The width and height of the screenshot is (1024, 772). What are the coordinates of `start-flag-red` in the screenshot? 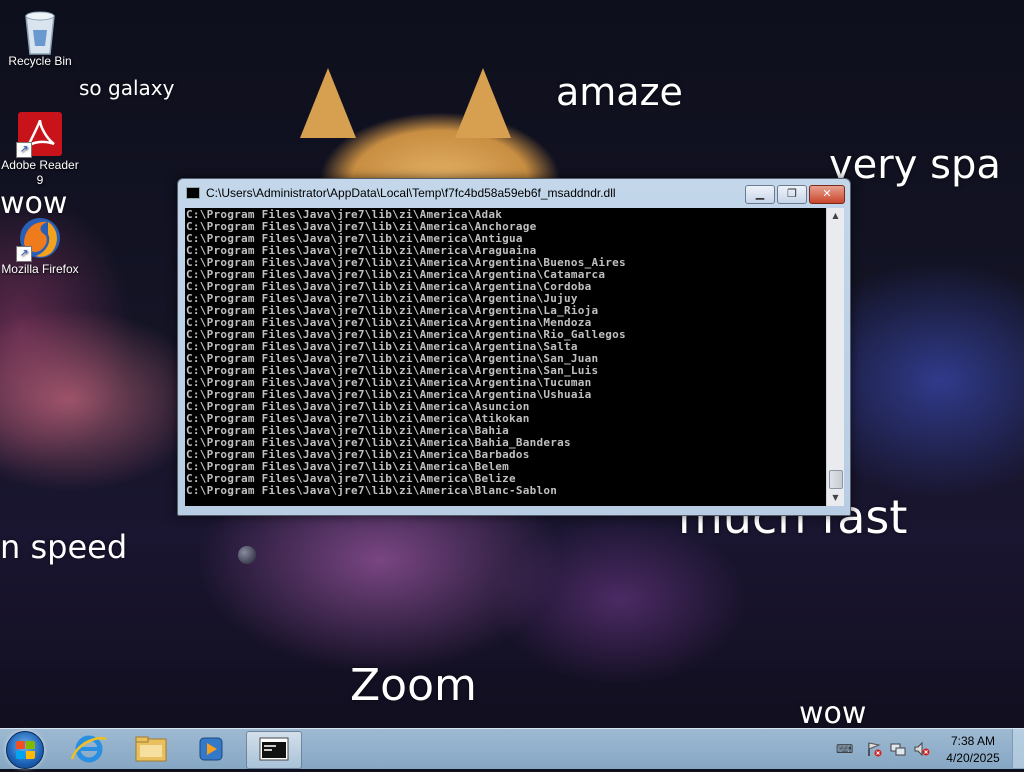 It's located at (20, 745).